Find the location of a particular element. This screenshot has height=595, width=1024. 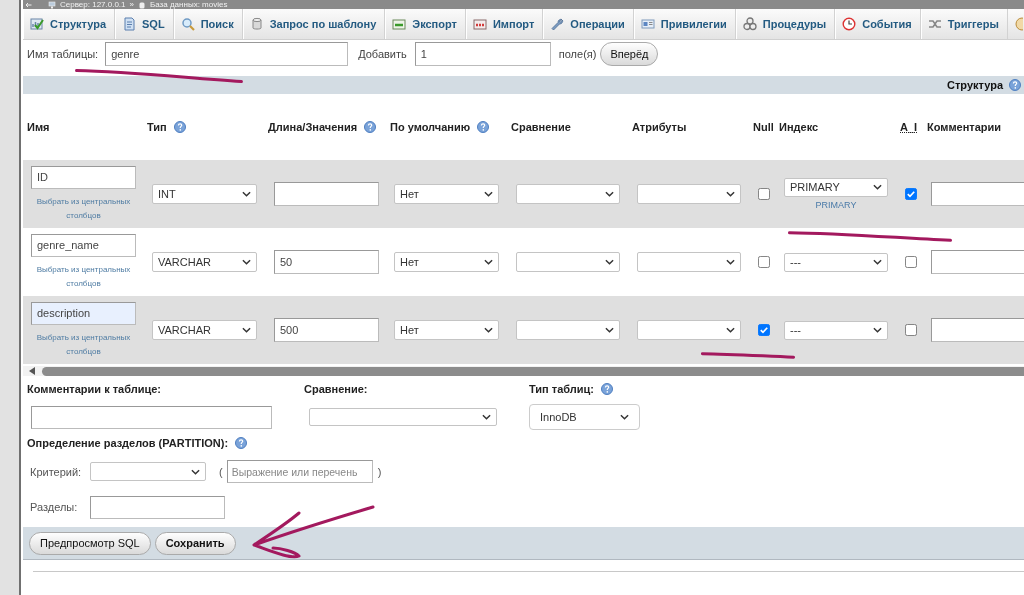

column-header: Null is located at coordinates (763, 127).